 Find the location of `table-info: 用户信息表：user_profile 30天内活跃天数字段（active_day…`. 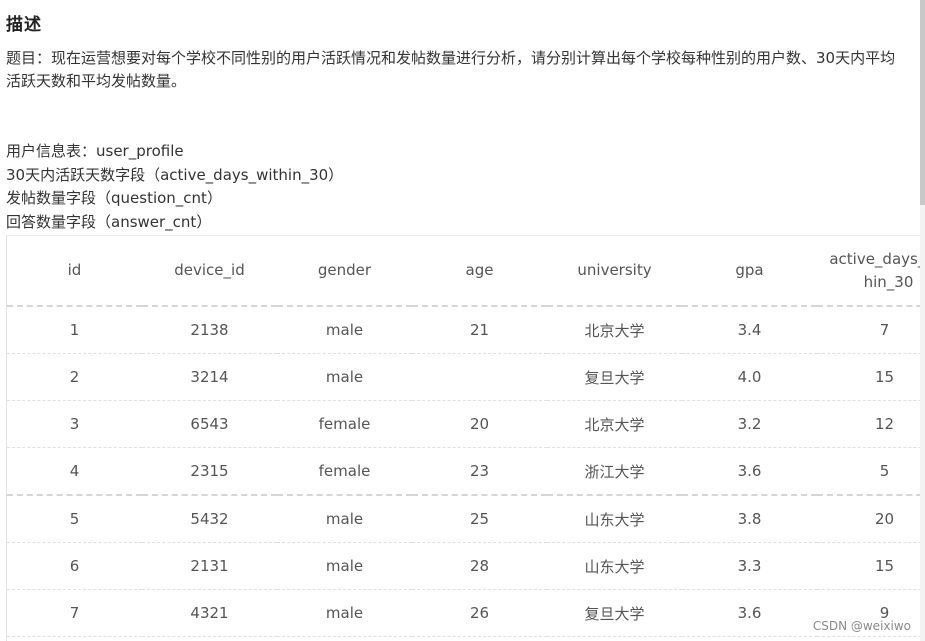

table-info: 用户信息表：user_profile 30天内活跃天数字段（active_day… is located at coordinates (174, 187).